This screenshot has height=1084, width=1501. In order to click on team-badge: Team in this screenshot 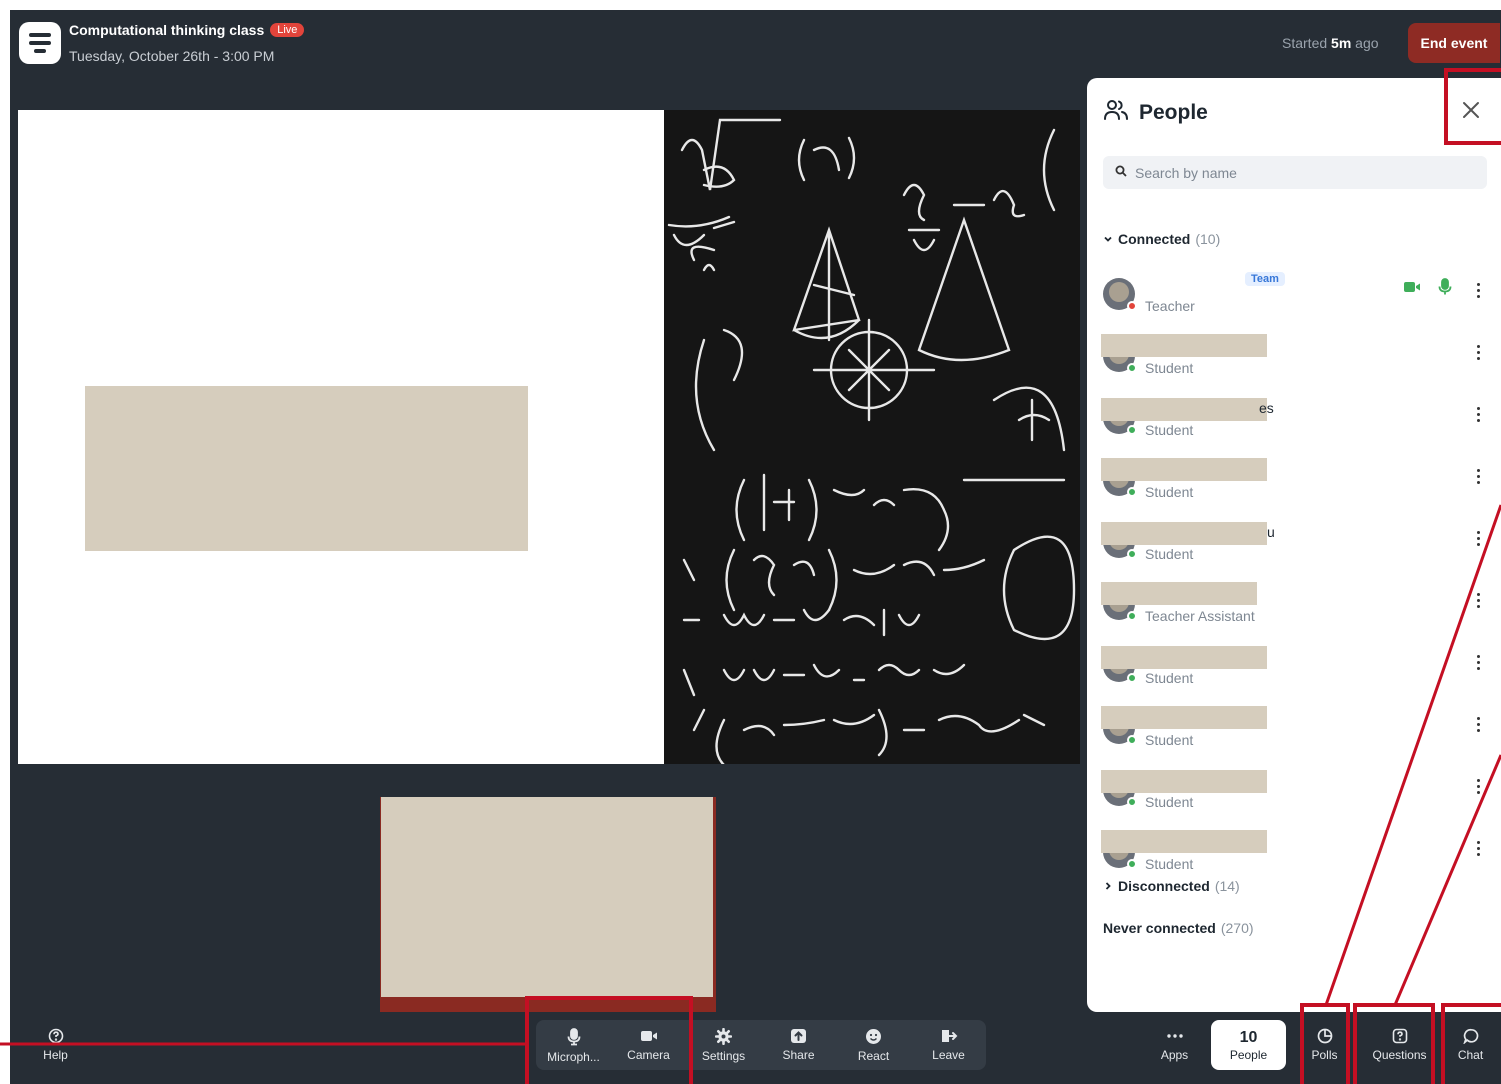, I will do `click(1265, 279)`.